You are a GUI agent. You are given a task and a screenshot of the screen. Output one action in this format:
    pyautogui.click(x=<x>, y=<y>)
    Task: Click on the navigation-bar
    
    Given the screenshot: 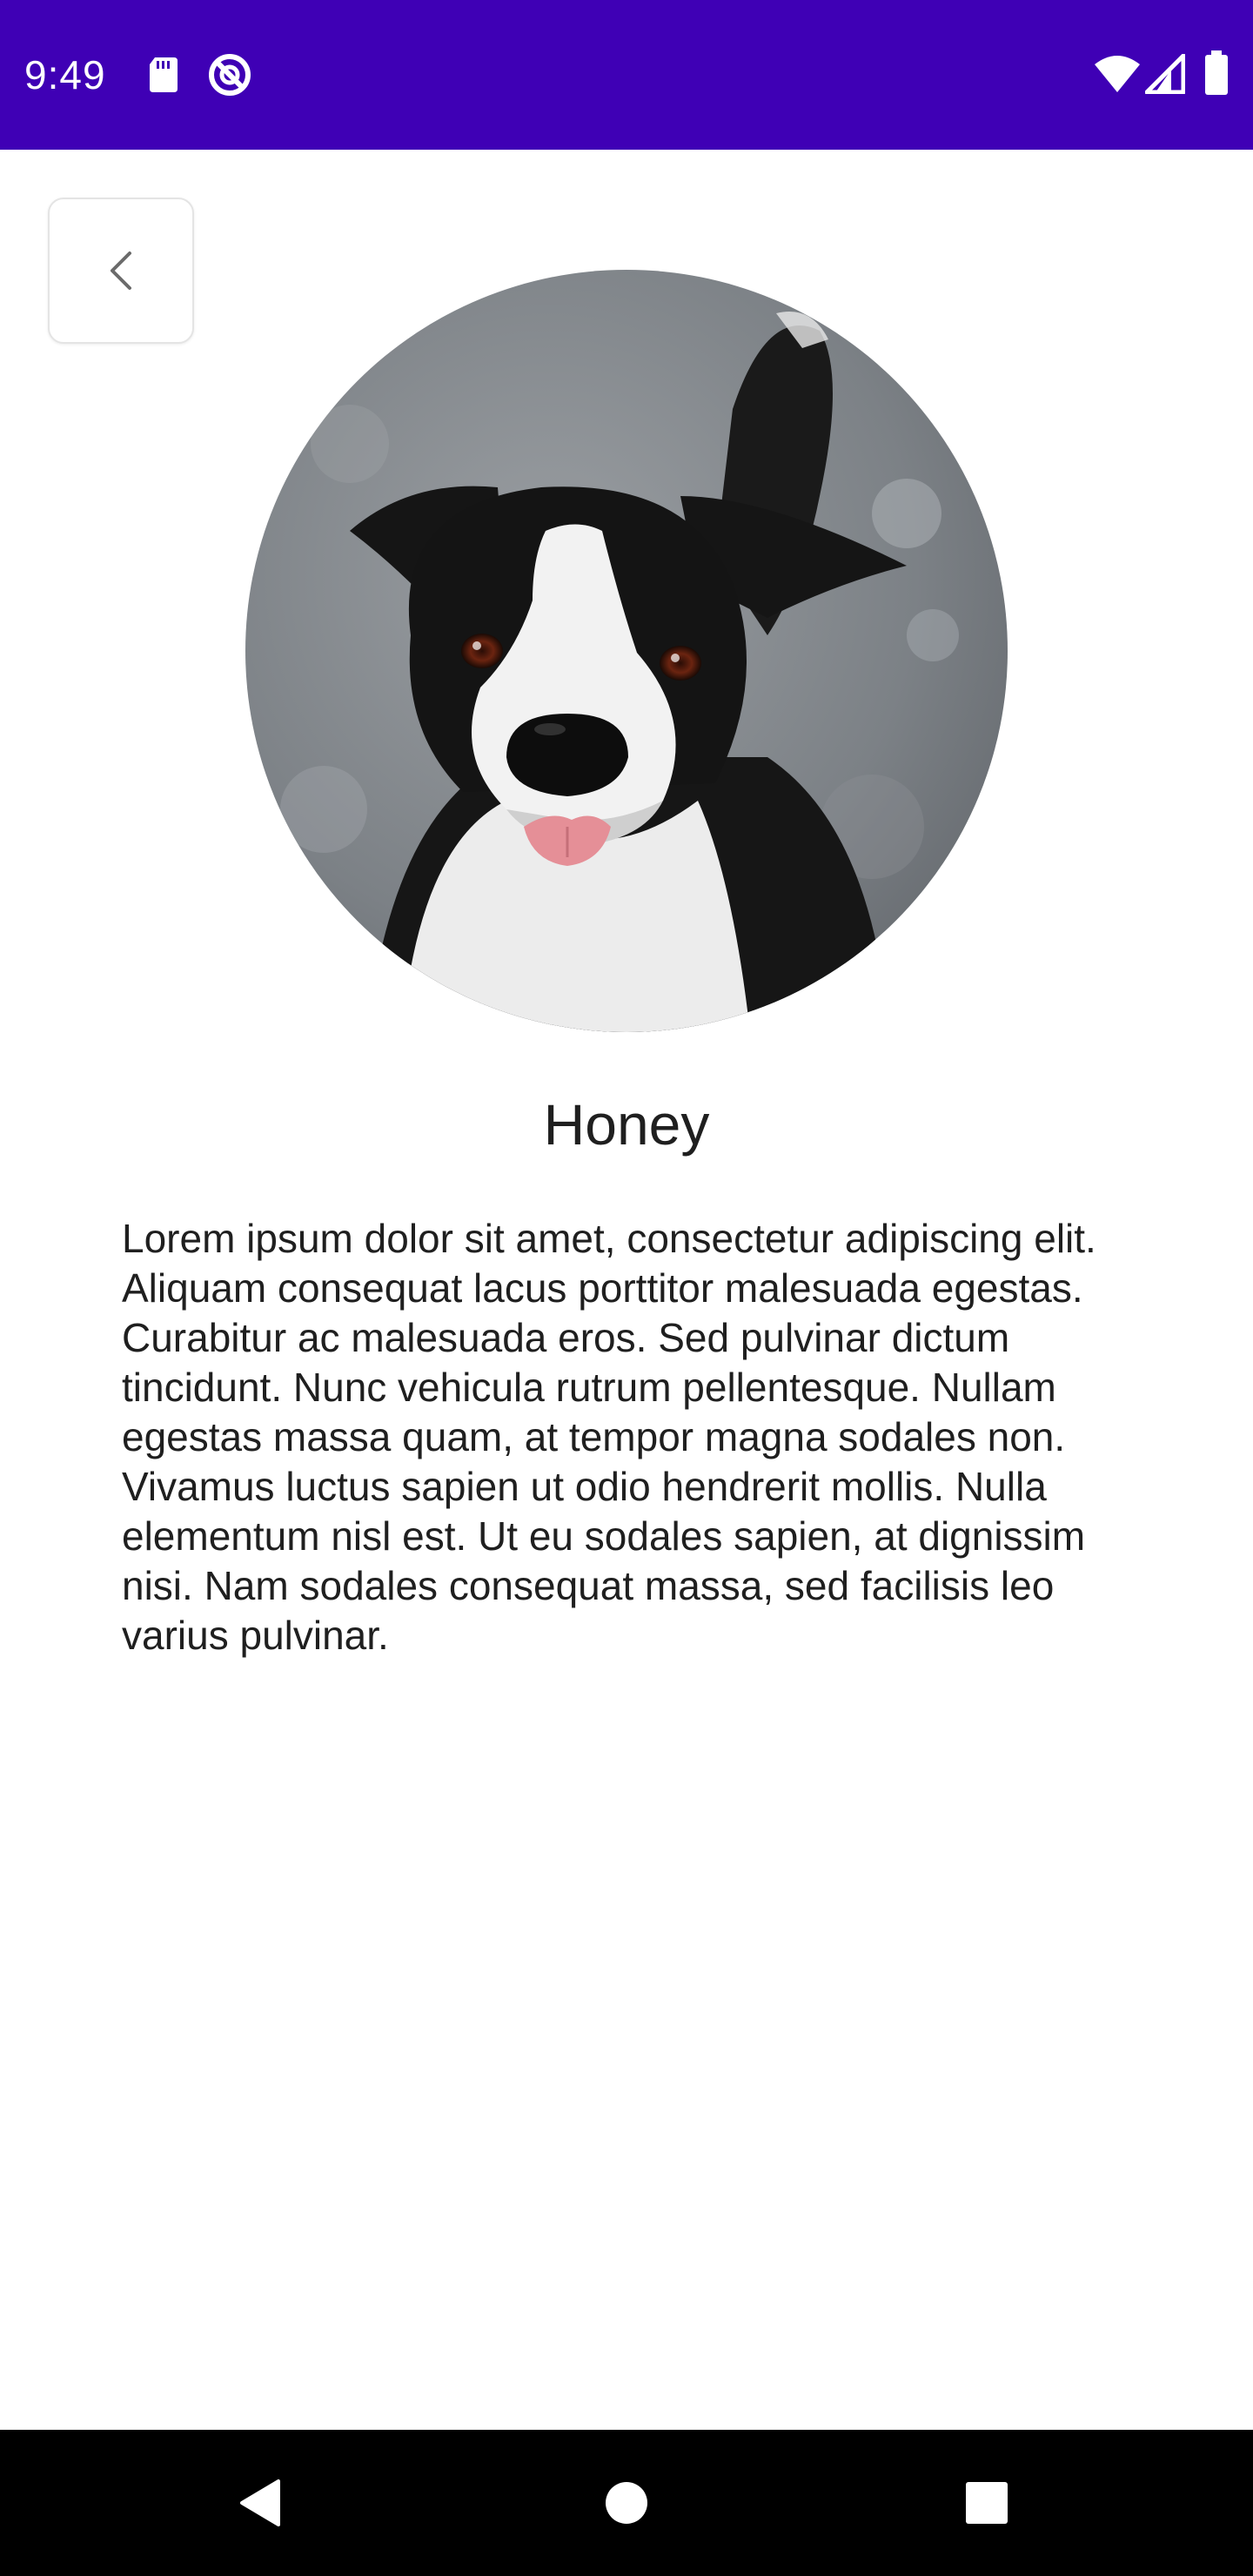 What is the action you would take?
    pyautogui.click(x=626, y=2503)
    